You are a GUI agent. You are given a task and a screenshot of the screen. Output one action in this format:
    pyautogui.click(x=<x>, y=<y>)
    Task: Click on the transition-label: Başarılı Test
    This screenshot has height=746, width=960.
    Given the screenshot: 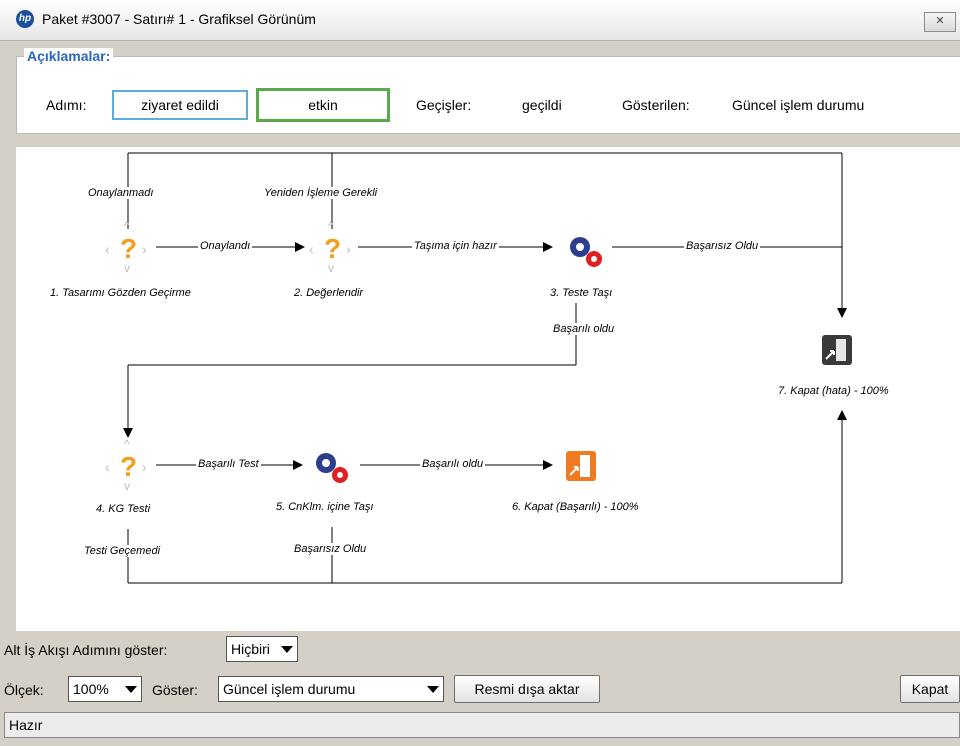 What is the action you would take?
    pyautogui.click(x=228, y=464)
    